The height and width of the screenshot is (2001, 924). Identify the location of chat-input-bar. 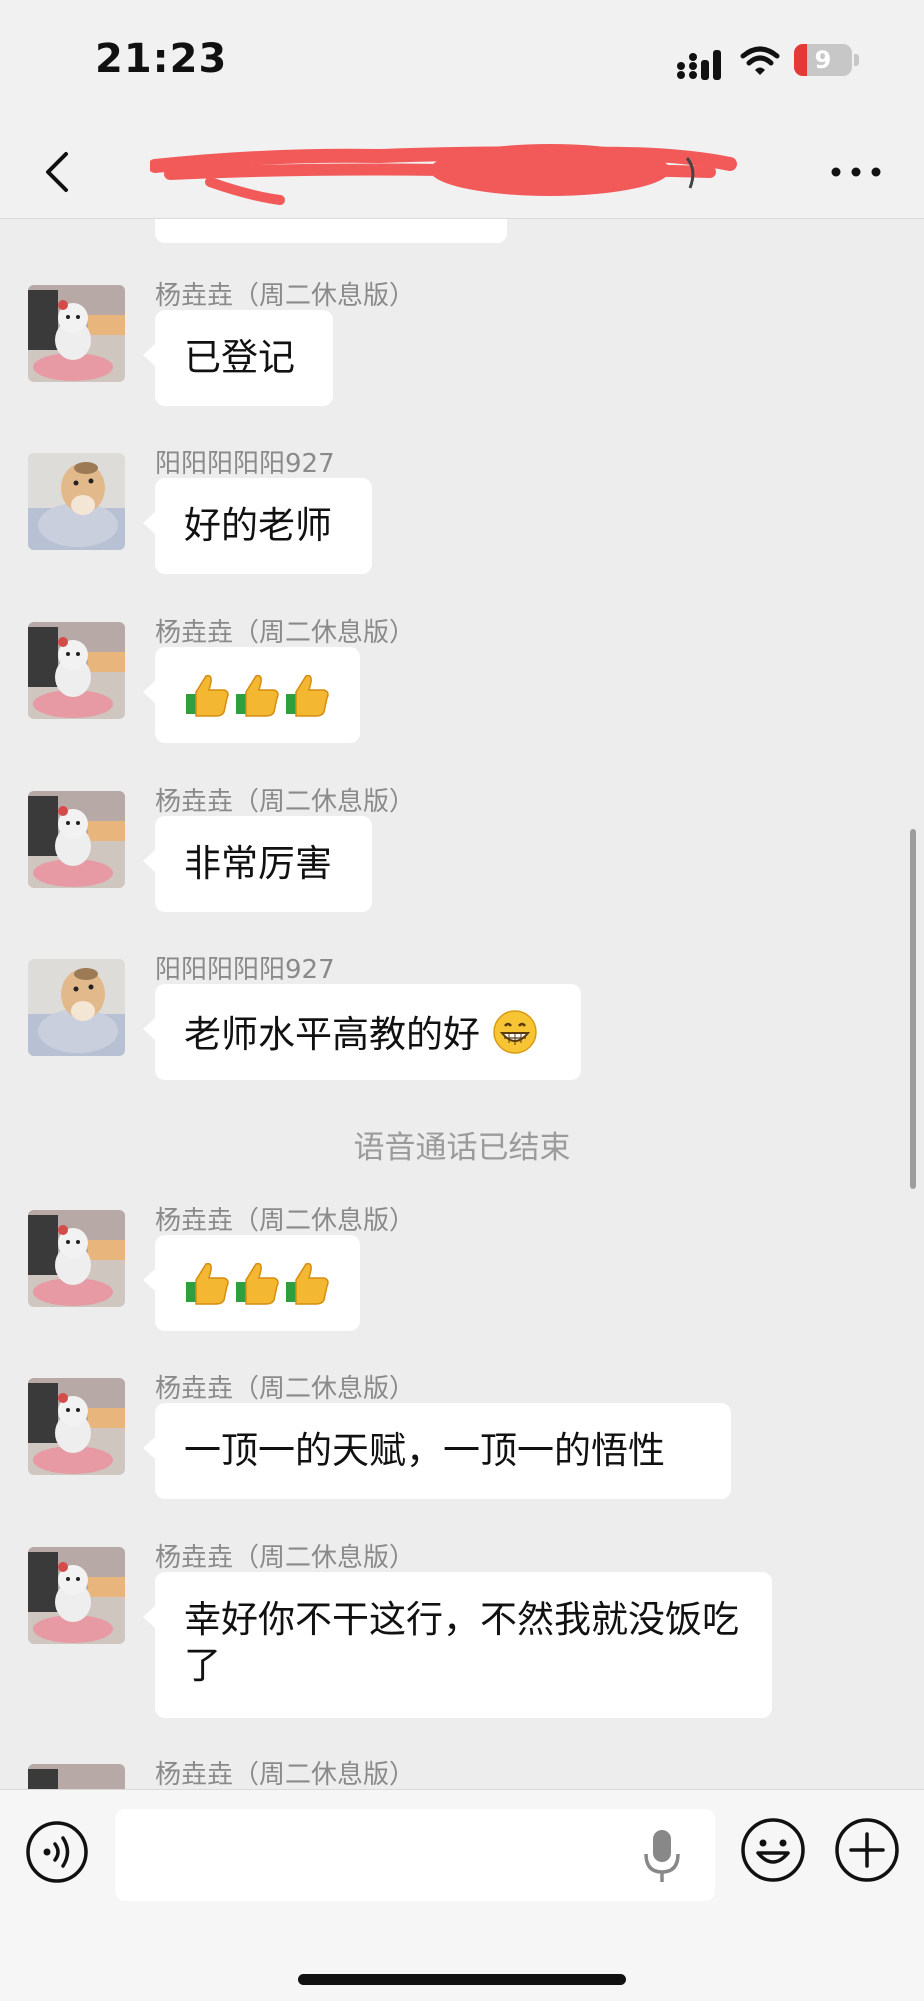
(462, 1895).